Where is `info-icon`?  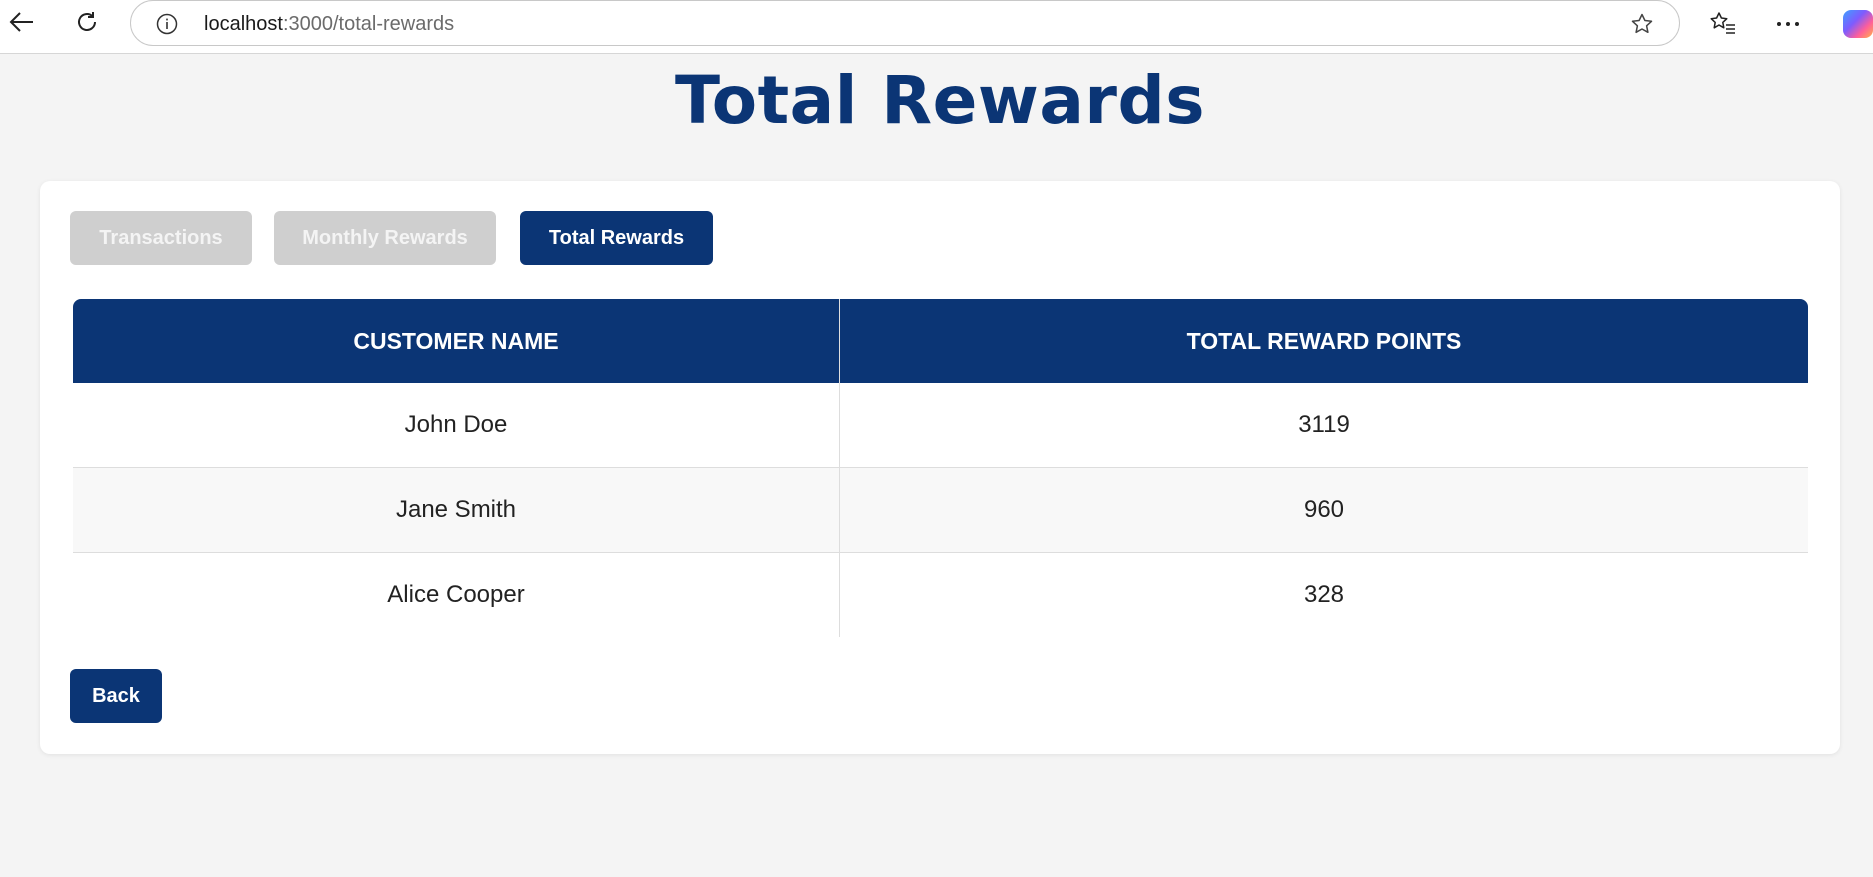
info-icon is located at coordinates (167, 24).